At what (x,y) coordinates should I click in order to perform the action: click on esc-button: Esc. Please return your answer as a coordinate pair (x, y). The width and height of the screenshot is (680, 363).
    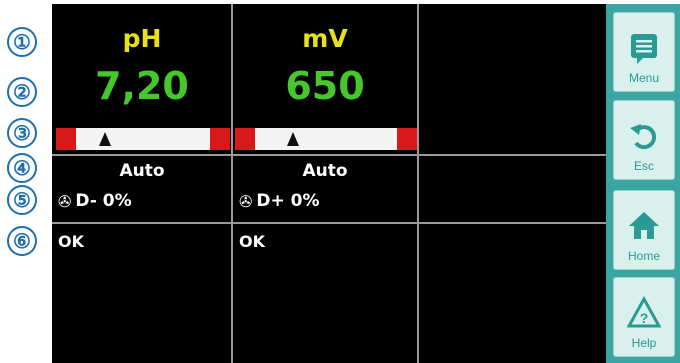
    Looking at the image, I should click on (644, 140).